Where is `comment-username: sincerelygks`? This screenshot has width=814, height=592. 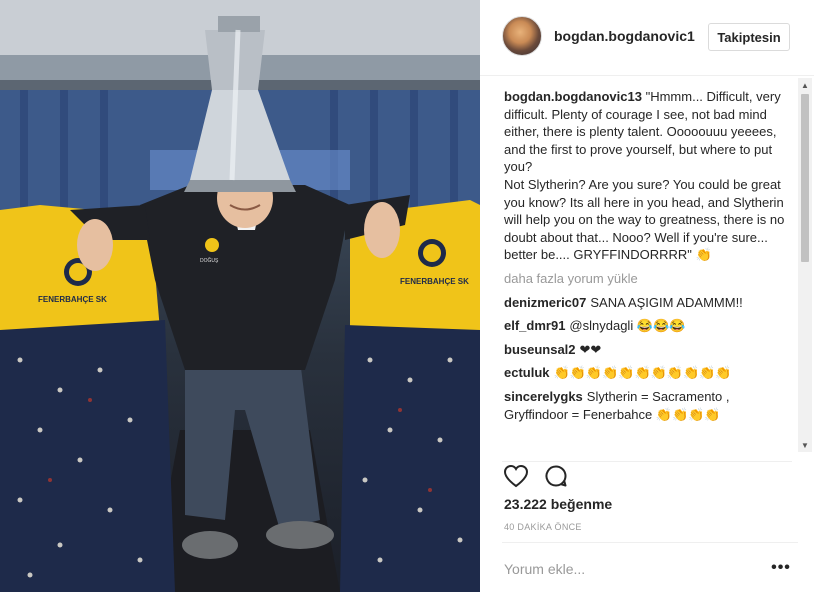
comment-username: sincerelygks is located at coordinates (543, 396).